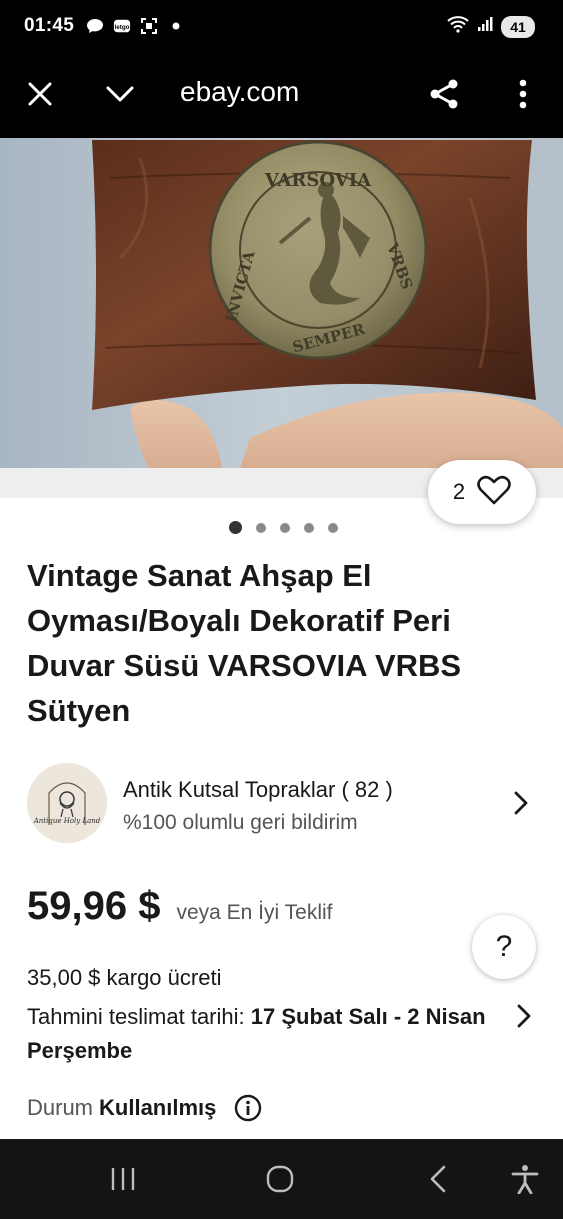 This screenshot has height=1219, width=563. I want to click on svg-text: letgo, so click(121, 27).